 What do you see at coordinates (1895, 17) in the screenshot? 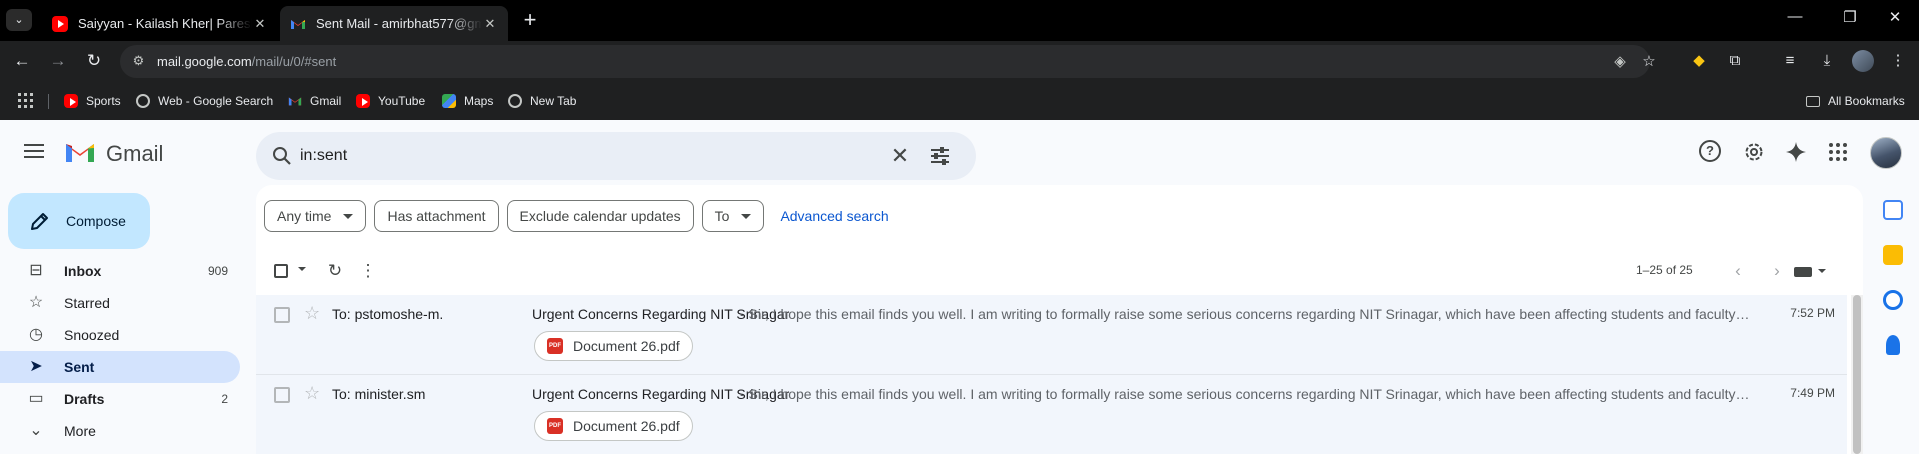
I see `close-window-icon: ✕` at bounding box center [1895, 17].